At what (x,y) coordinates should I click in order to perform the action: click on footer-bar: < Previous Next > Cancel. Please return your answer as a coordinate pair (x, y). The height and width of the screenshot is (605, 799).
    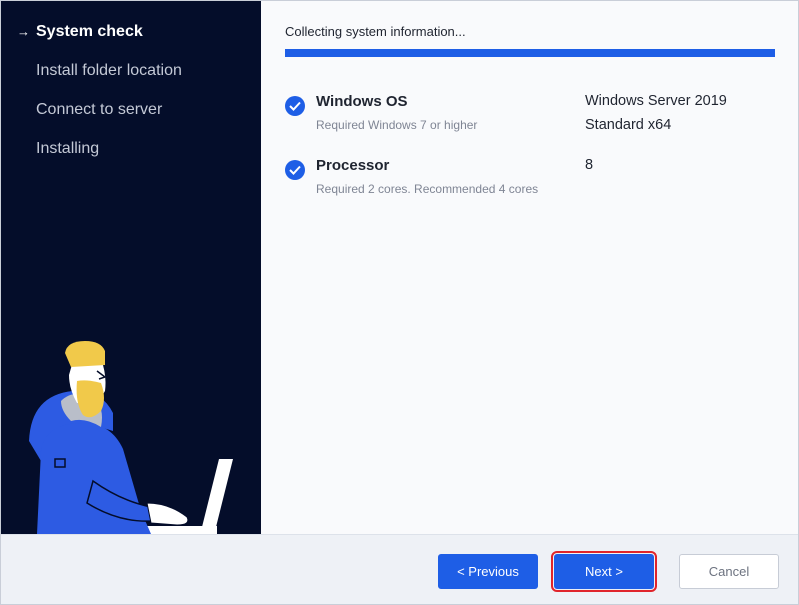
    Looking at the image, I should click on (399, 569).